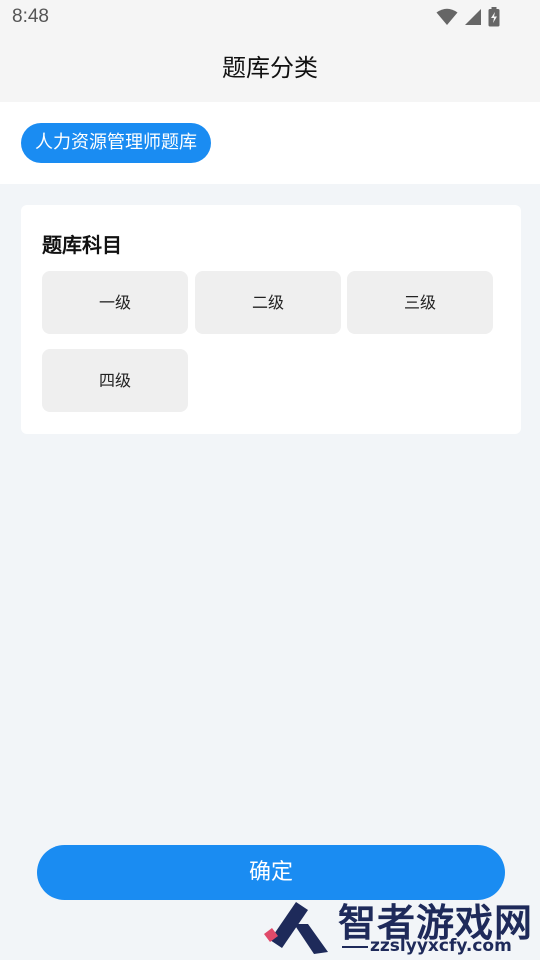 The height and width of the screenshot is (960, 540). What do you see at coordinates (447, 17) in the screenshot?
I see `wifi-icon` at bounding box center [447, 17].